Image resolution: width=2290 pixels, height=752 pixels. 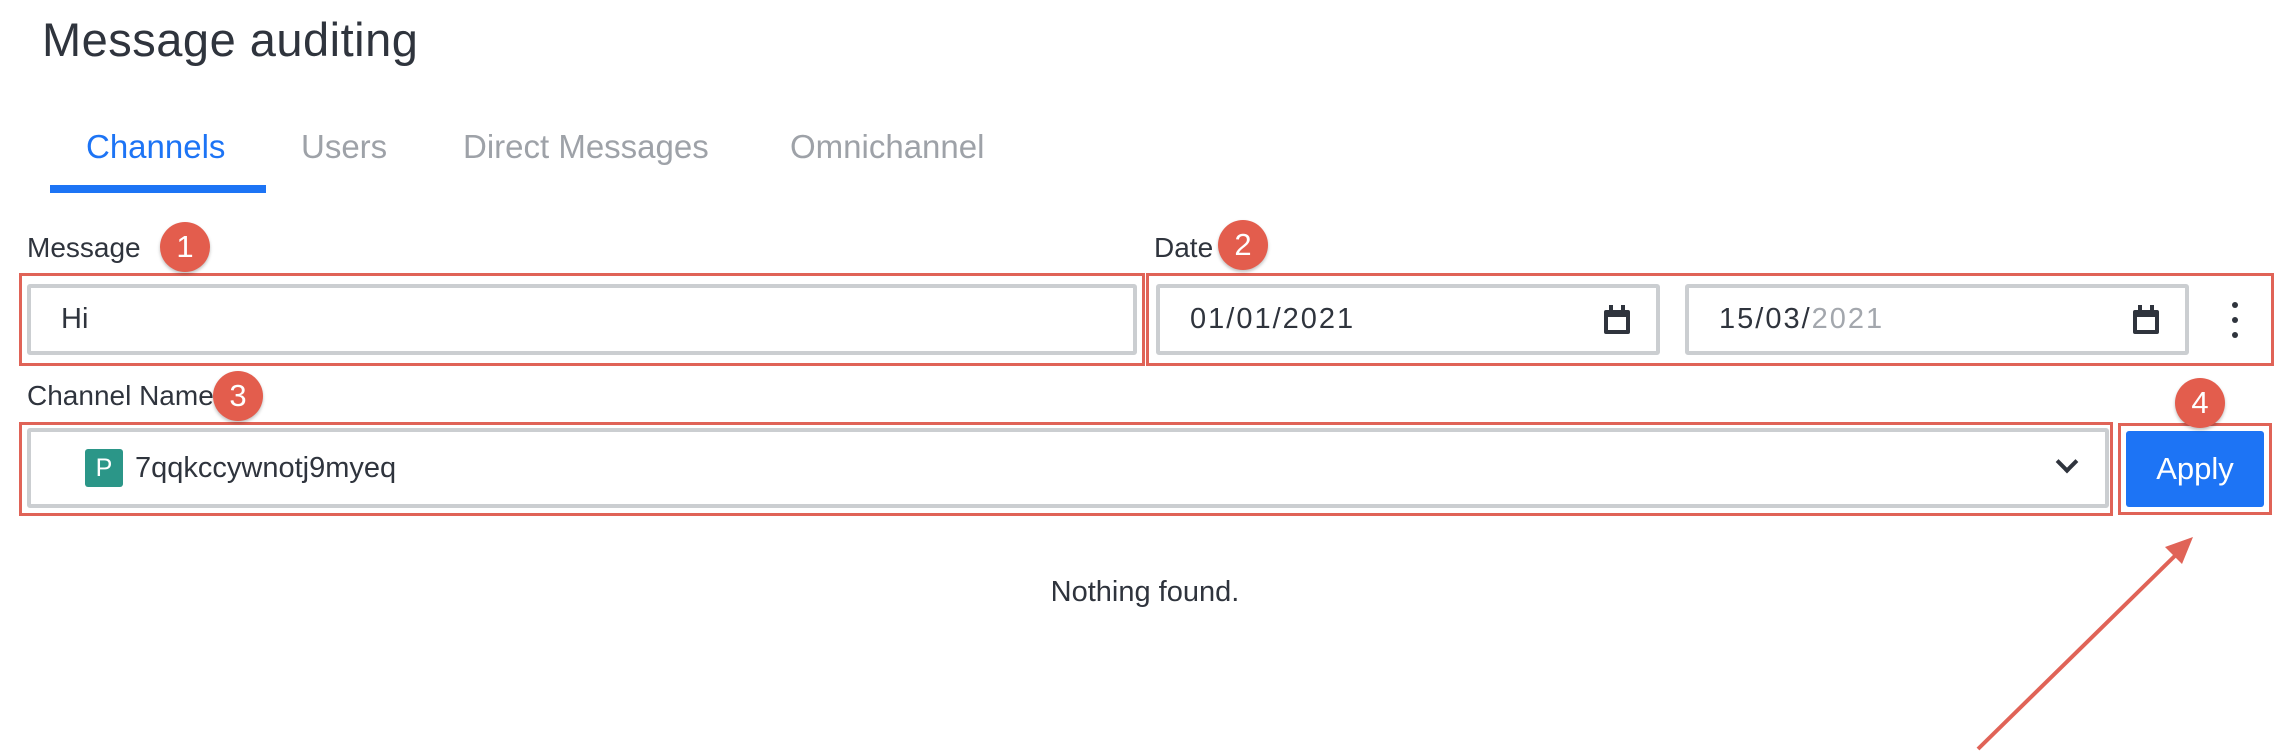 What do you see at coordinates (2195, 469) in the screenshot?
I see `apply-button: Apply` at bounding box center [2195, 469].